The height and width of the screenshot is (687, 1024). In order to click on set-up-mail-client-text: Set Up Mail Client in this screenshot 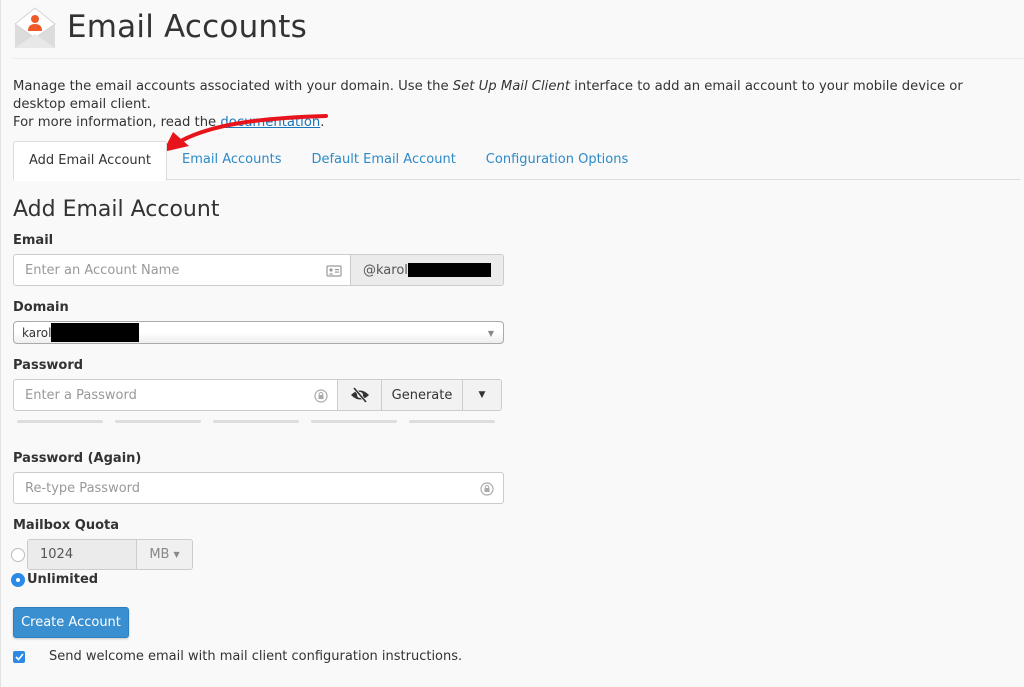, I will do `click(511, 86)`.